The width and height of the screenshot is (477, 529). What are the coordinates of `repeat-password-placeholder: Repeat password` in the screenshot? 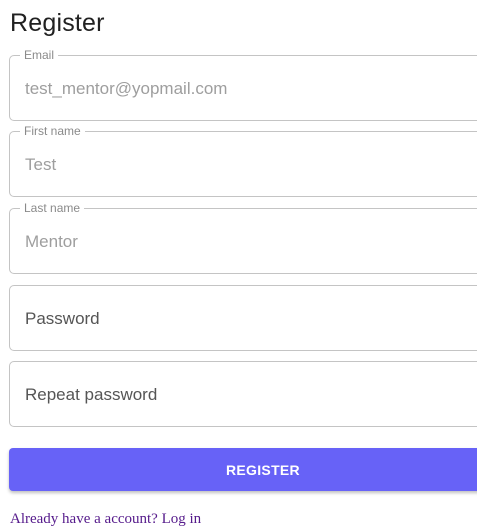 It's located at (91, 395).